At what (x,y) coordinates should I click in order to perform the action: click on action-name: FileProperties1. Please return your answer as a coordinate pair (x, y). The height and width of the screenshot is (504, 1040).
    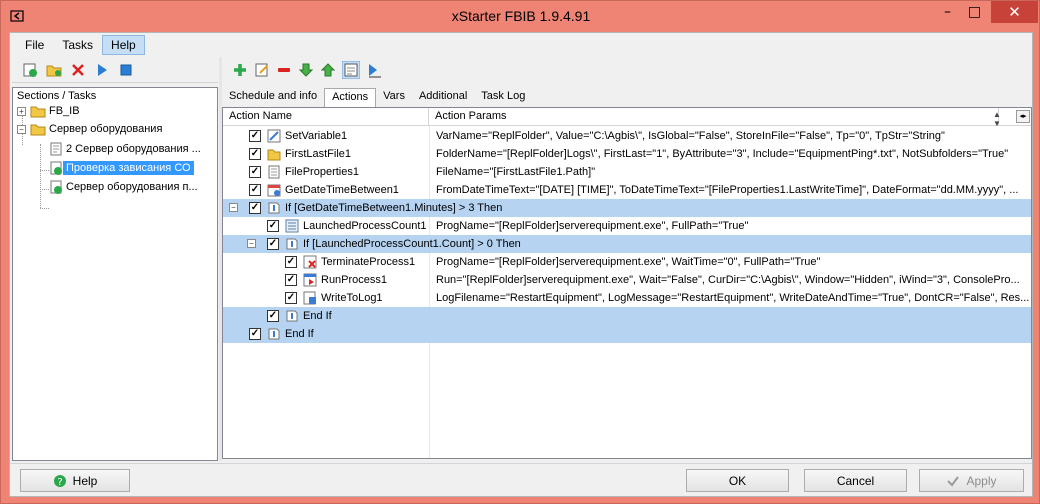
    Looking at the image, I should click on (322, 172).